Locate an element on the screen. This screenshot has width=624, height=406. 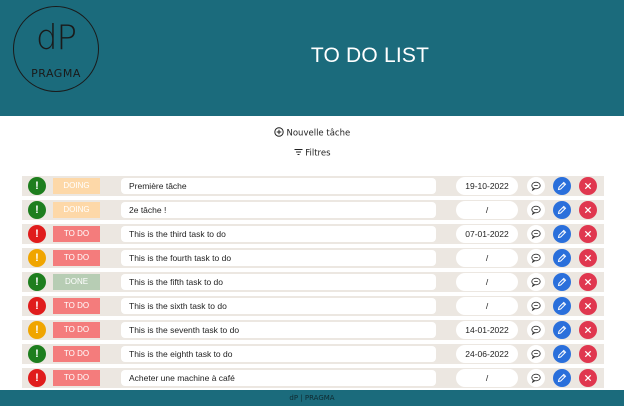
task-title: Première tâche is located at coordinates (278, 186).